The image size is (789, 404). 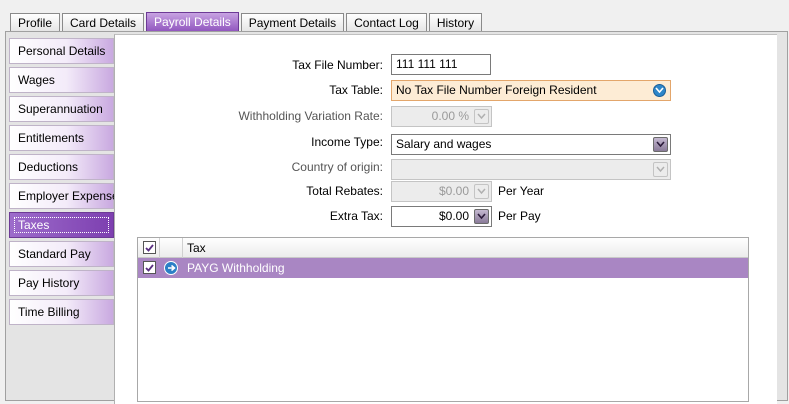 I want to click on arrow-right-icon, so click(x=171, y=268).